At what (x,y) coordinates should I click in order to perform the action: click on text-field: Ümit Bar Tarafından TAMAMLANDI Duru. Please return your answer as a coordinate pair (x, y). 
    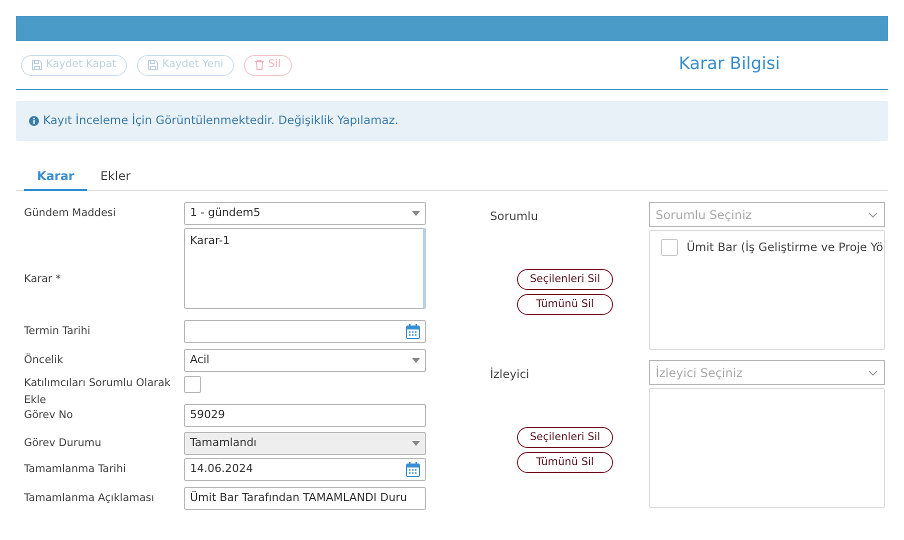
    Looking at the image, I should click on (305, 498).